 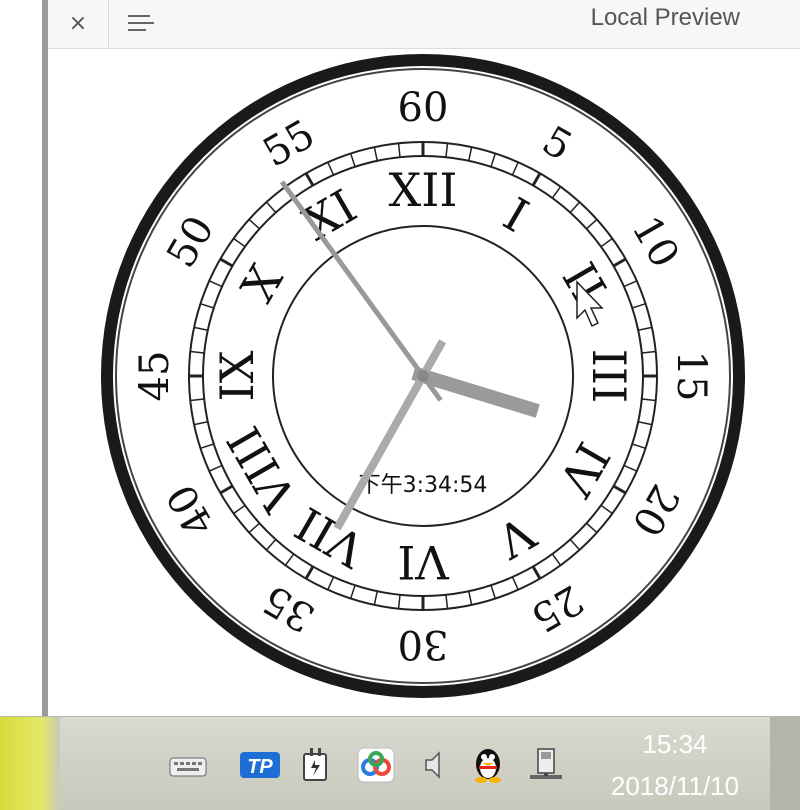 What do you see at coordinates (24, 358) in the screenshot?
I see `left-background` at bounding box center [24, 358].